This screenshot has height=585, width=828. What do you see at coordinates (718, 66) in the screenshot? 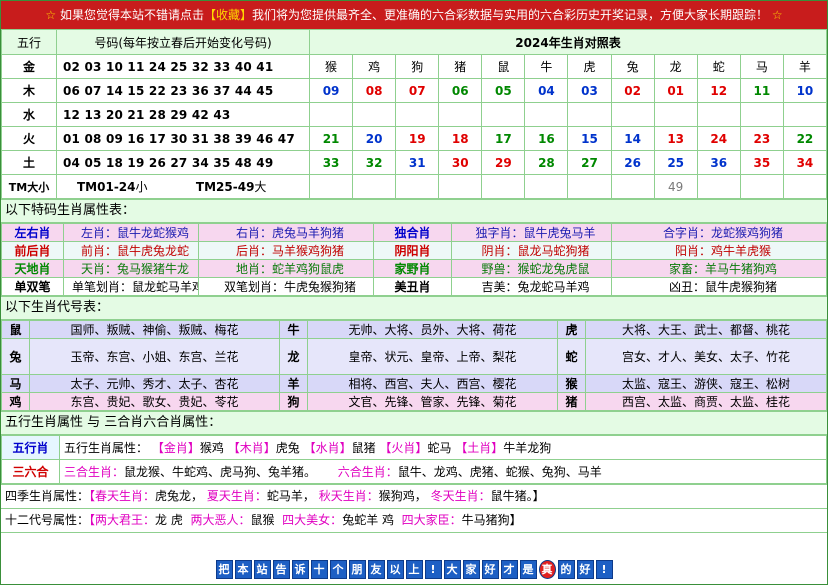
I see `zodiac-cell: 蛇` at bounding box center [718, 66].